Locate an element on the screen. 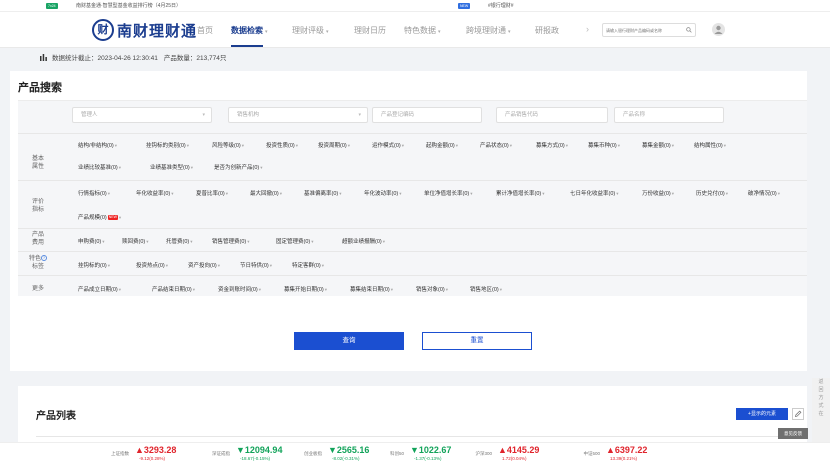 This screenshot has width=830, height=464. filter-rating-9: 万份收益(0)▾ is located at coordinates (658, 193).